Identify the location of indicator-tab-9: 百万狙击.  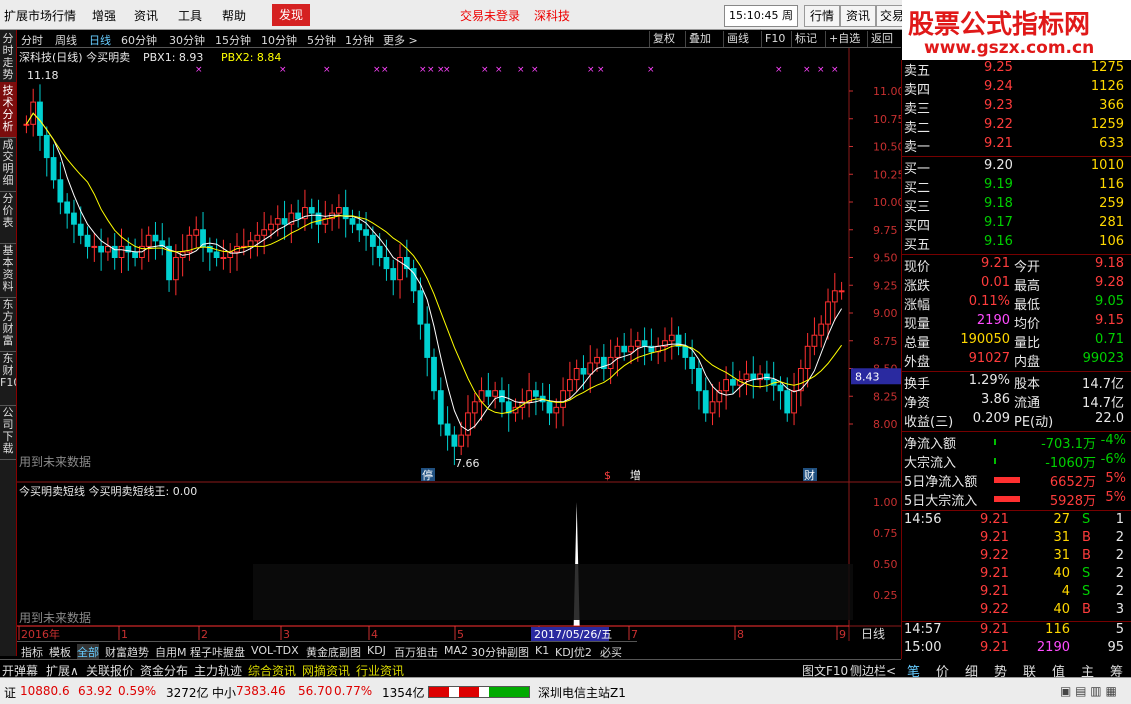
(416, 652).